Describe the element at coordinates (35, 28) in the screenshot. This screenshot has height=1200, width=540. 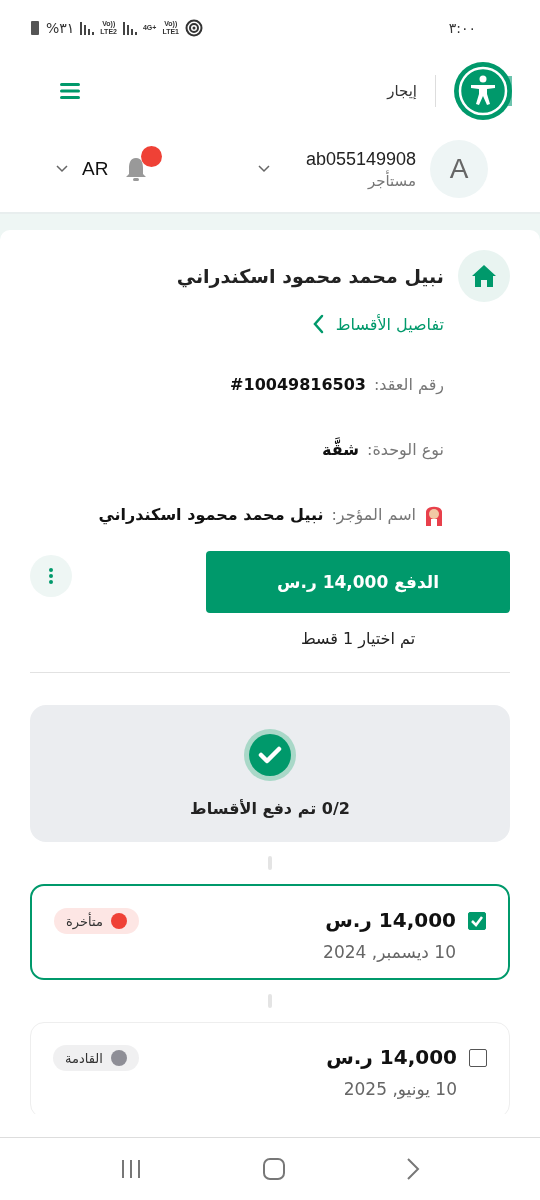
I see `battery-icon` at that location.